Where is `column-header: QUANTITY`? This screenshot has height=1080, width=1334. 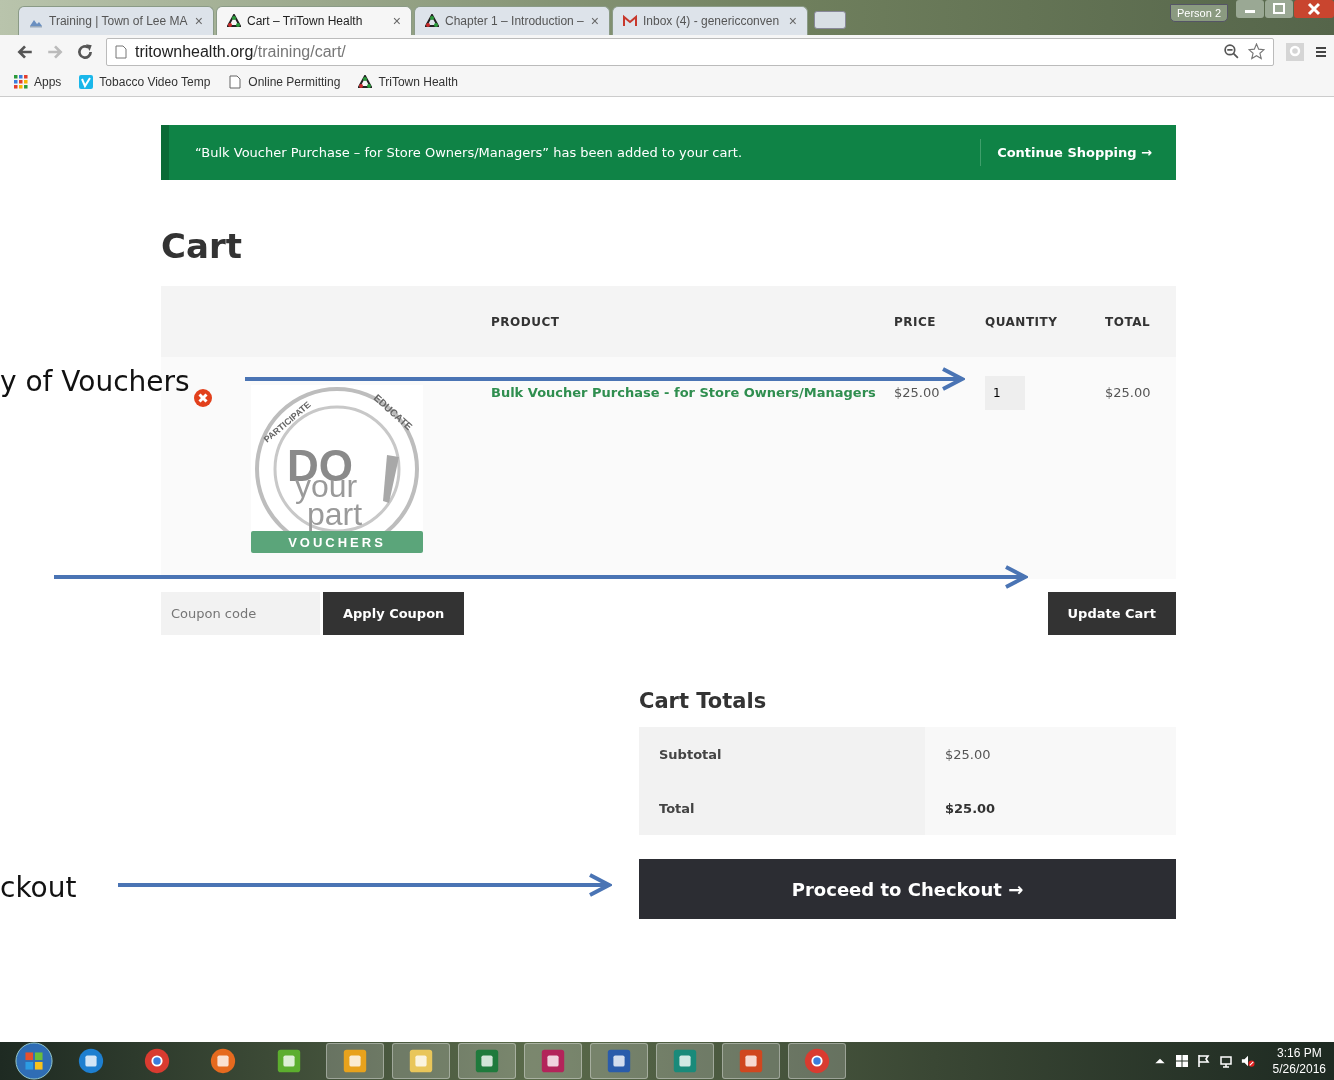 column-header: QUANTITY is located at coordinates (1022, 321).